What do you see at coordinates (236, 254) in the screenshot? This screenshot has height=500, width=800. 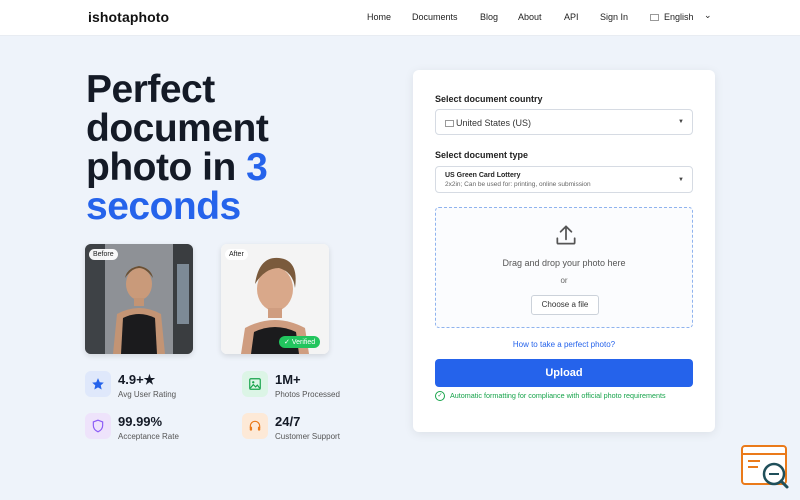 I see `after-label: After` at bounding box center [236, 254].